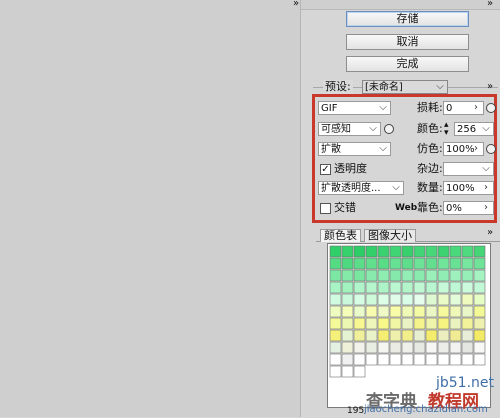  What do you see at coordinates (490, 233) in the screenshot?
I see `tabs-menu-chevron: »` at bounding box center [490, 233].